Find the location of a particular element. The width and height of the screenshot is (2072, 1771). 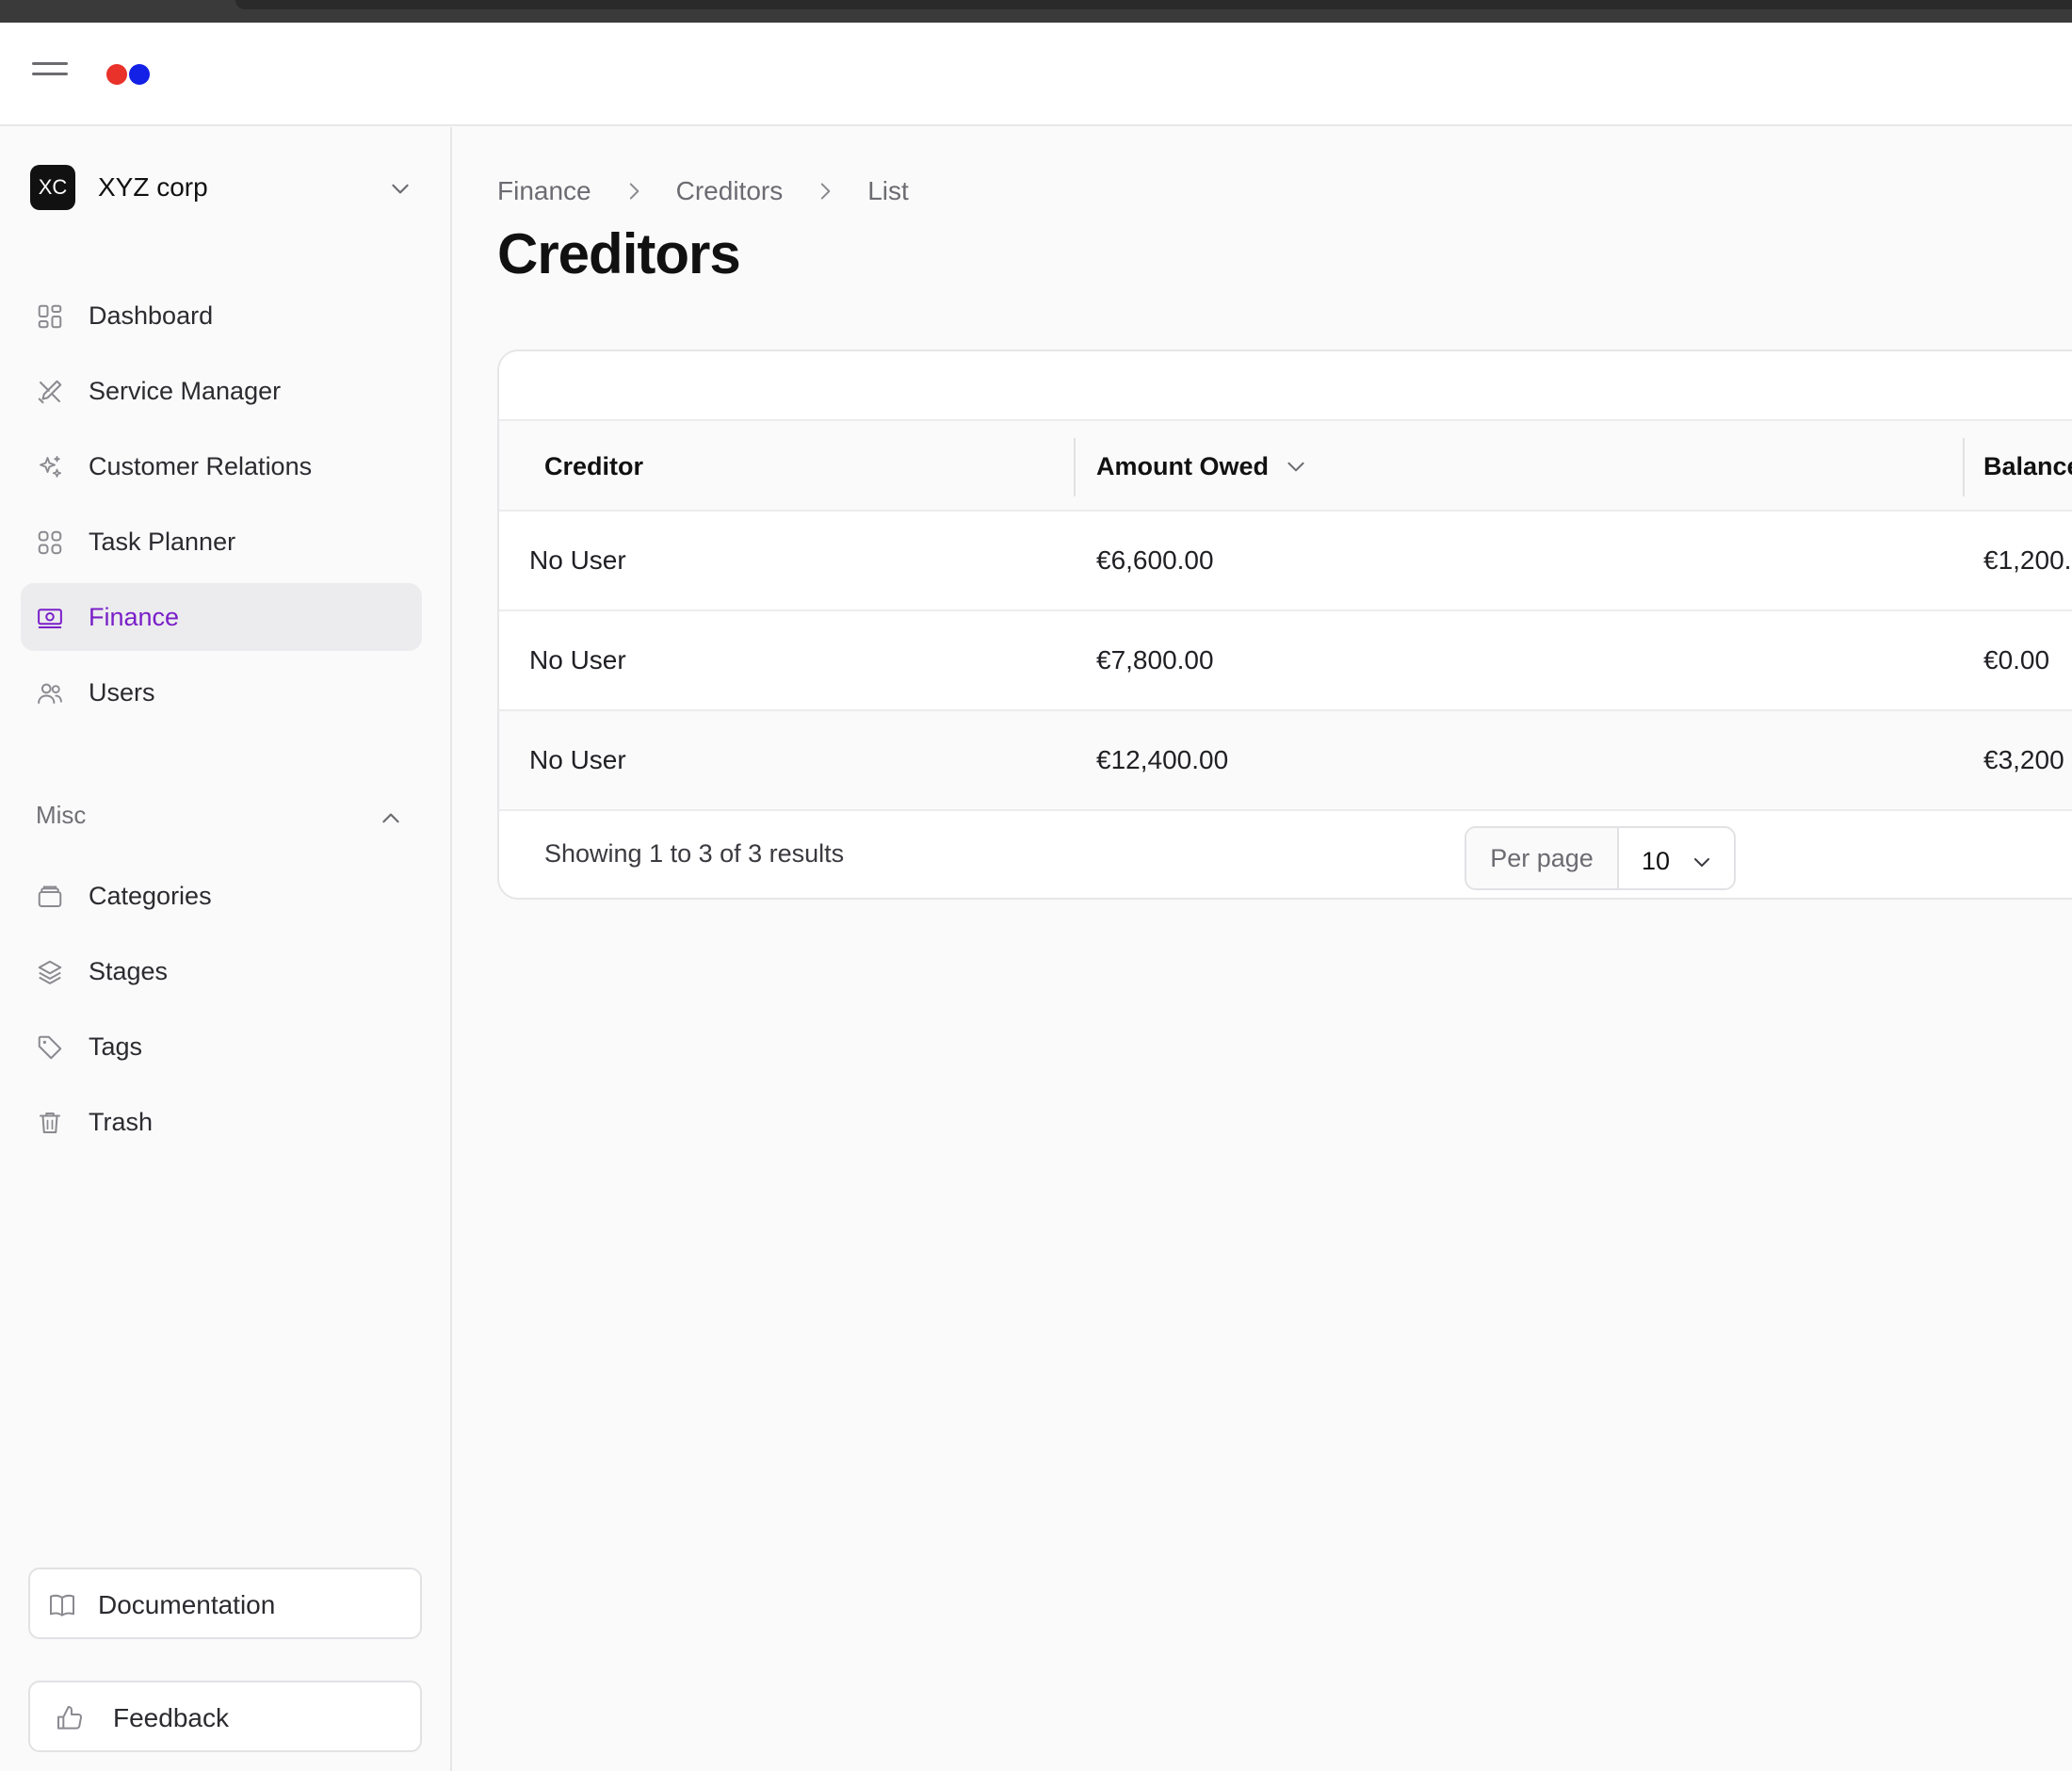

org-name: XYZ corp is located at coordinates (153, 187).